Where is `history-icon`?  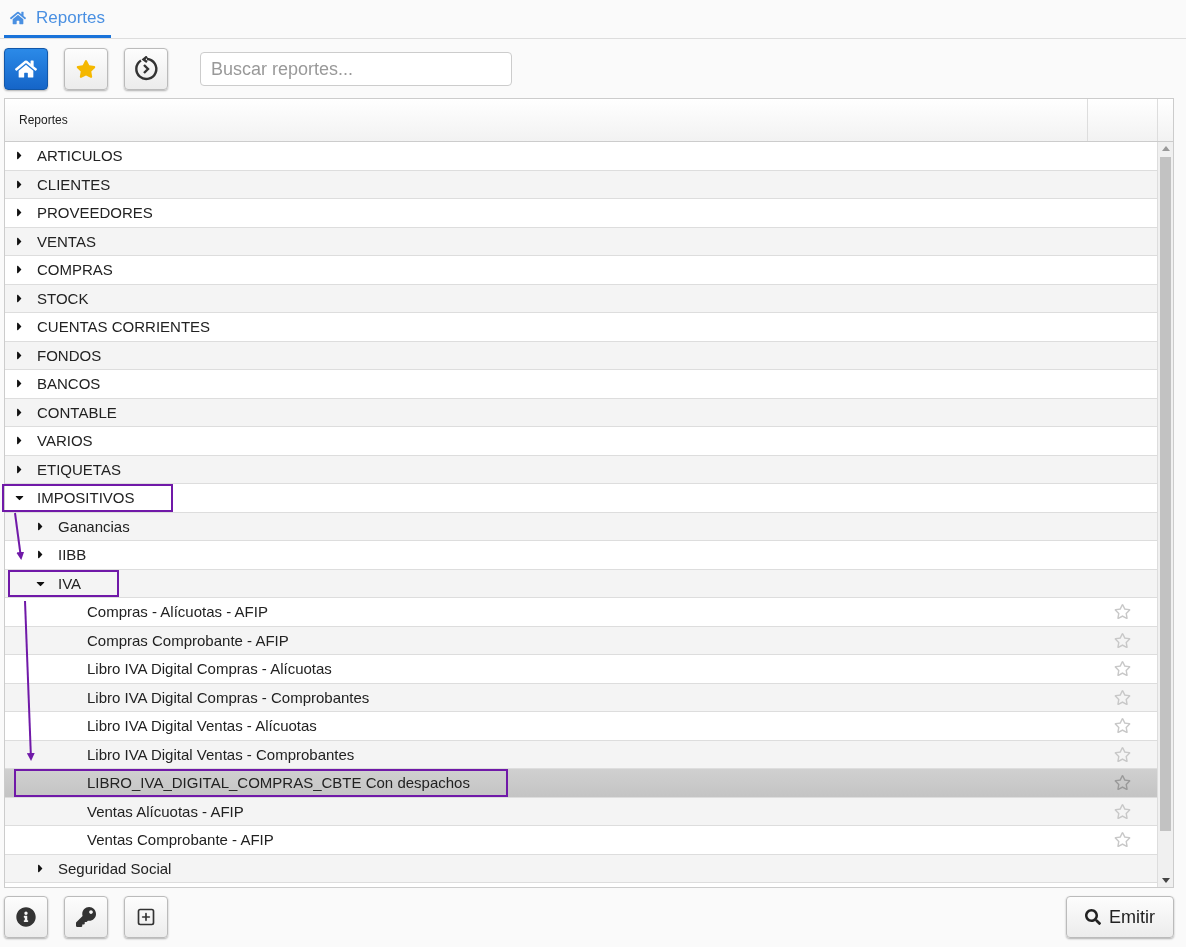
history-icon is located at coordinates (146, 69).